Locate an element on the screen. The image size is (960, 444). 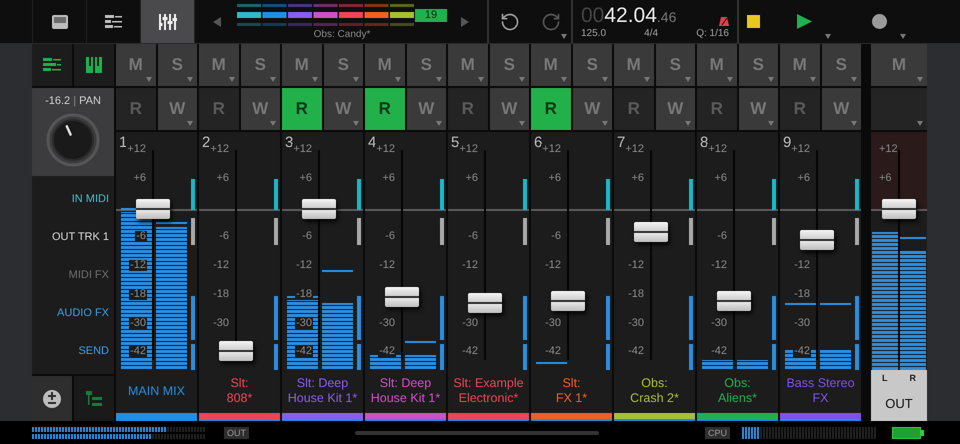
left-arrow-icon is located at coordinates (217, 21).